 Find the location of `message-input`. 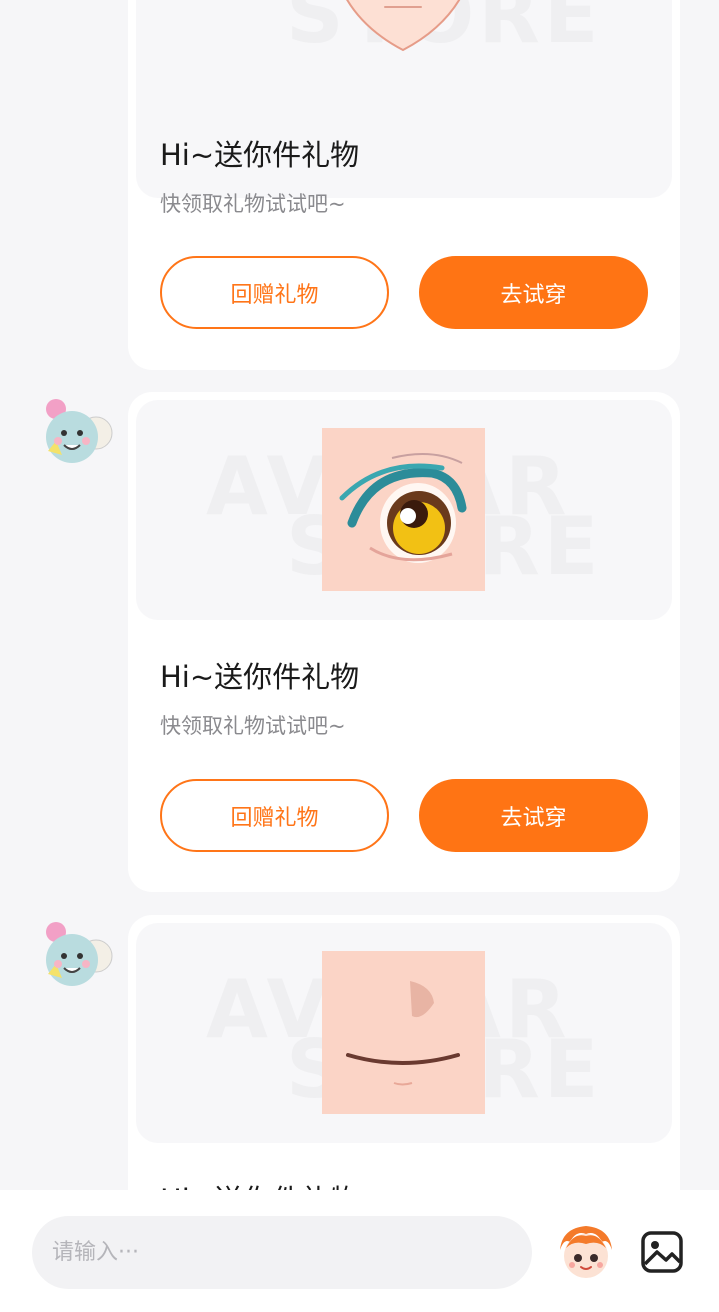

message-input is located at coordinates (282, 1252).